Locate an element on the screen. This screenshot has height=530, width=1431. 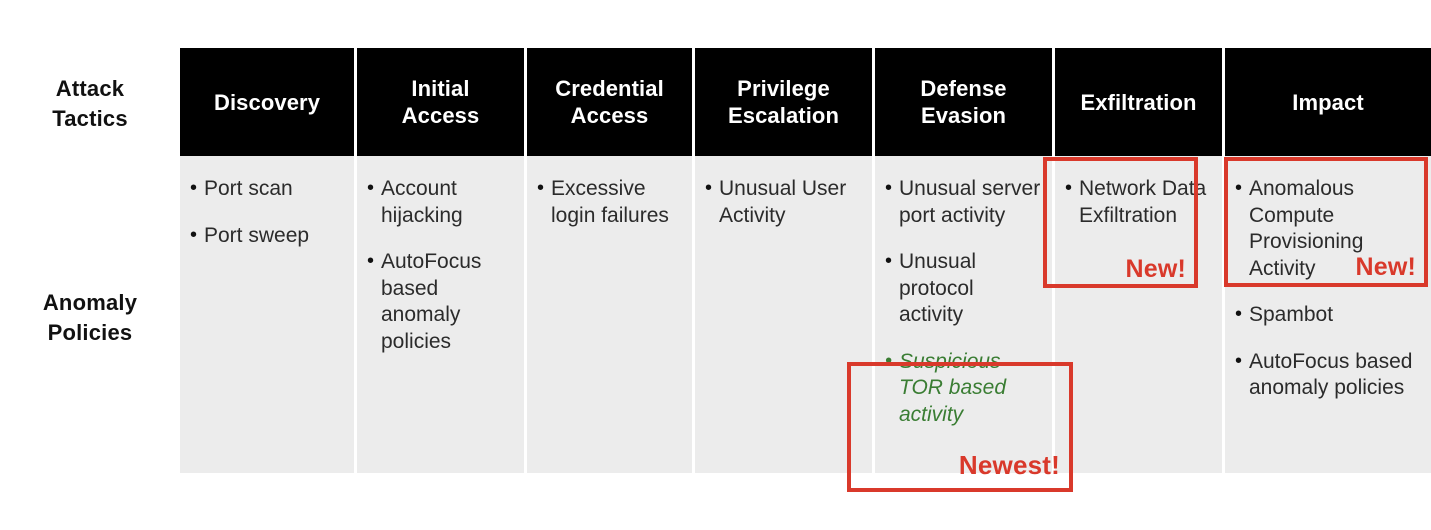
header-credential-access-line-2: Access is located at coordinates (609, 115).